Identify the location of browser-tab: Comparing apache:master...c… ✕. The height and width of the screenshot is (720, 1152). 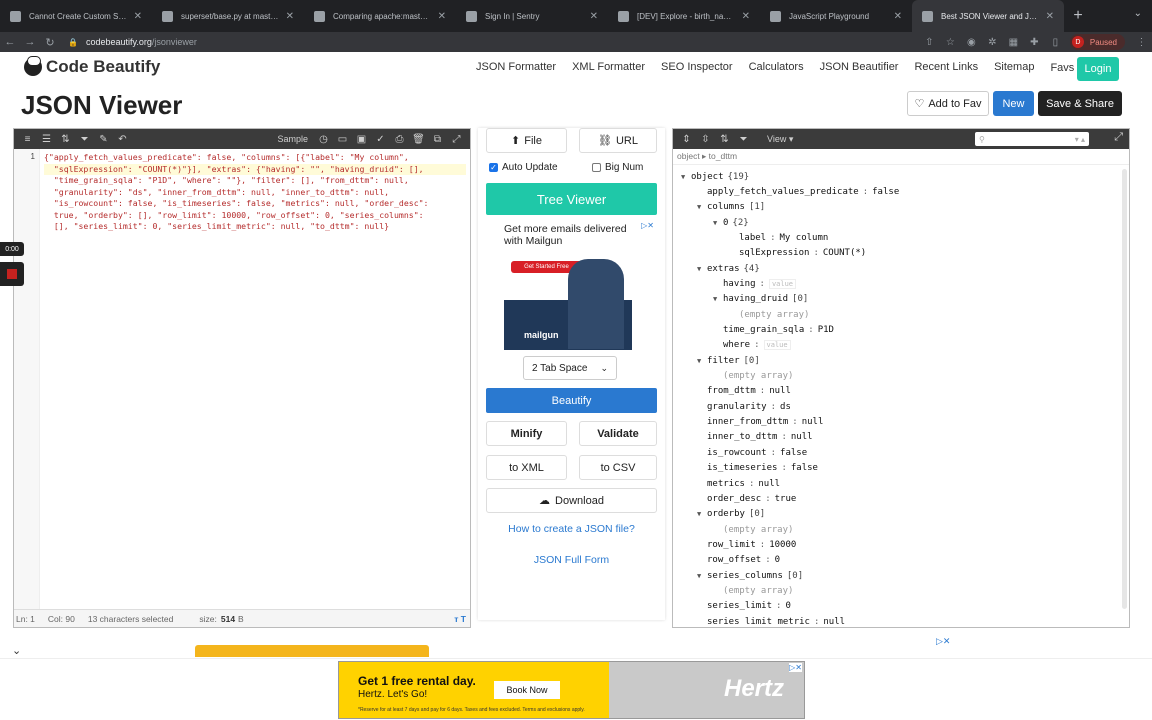
(380, 16).